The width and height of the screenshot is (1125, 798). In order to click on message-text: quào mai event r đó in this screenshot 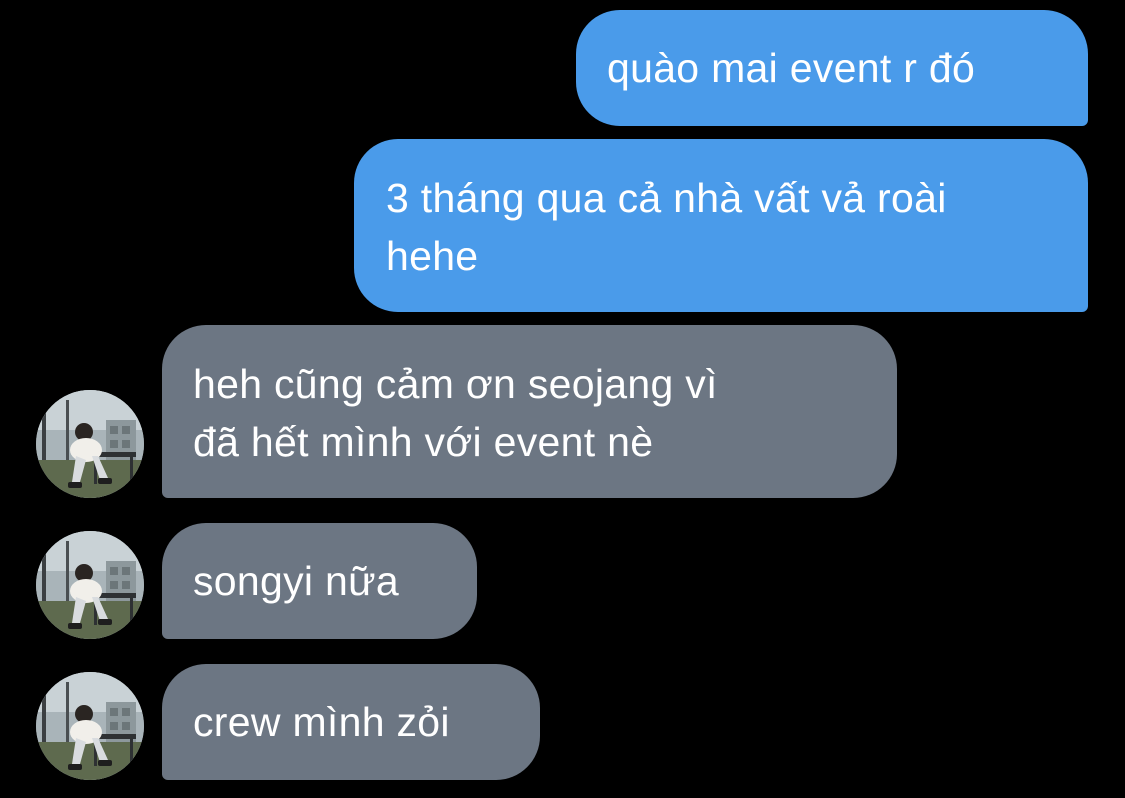, I will do `click(791, 68)`.